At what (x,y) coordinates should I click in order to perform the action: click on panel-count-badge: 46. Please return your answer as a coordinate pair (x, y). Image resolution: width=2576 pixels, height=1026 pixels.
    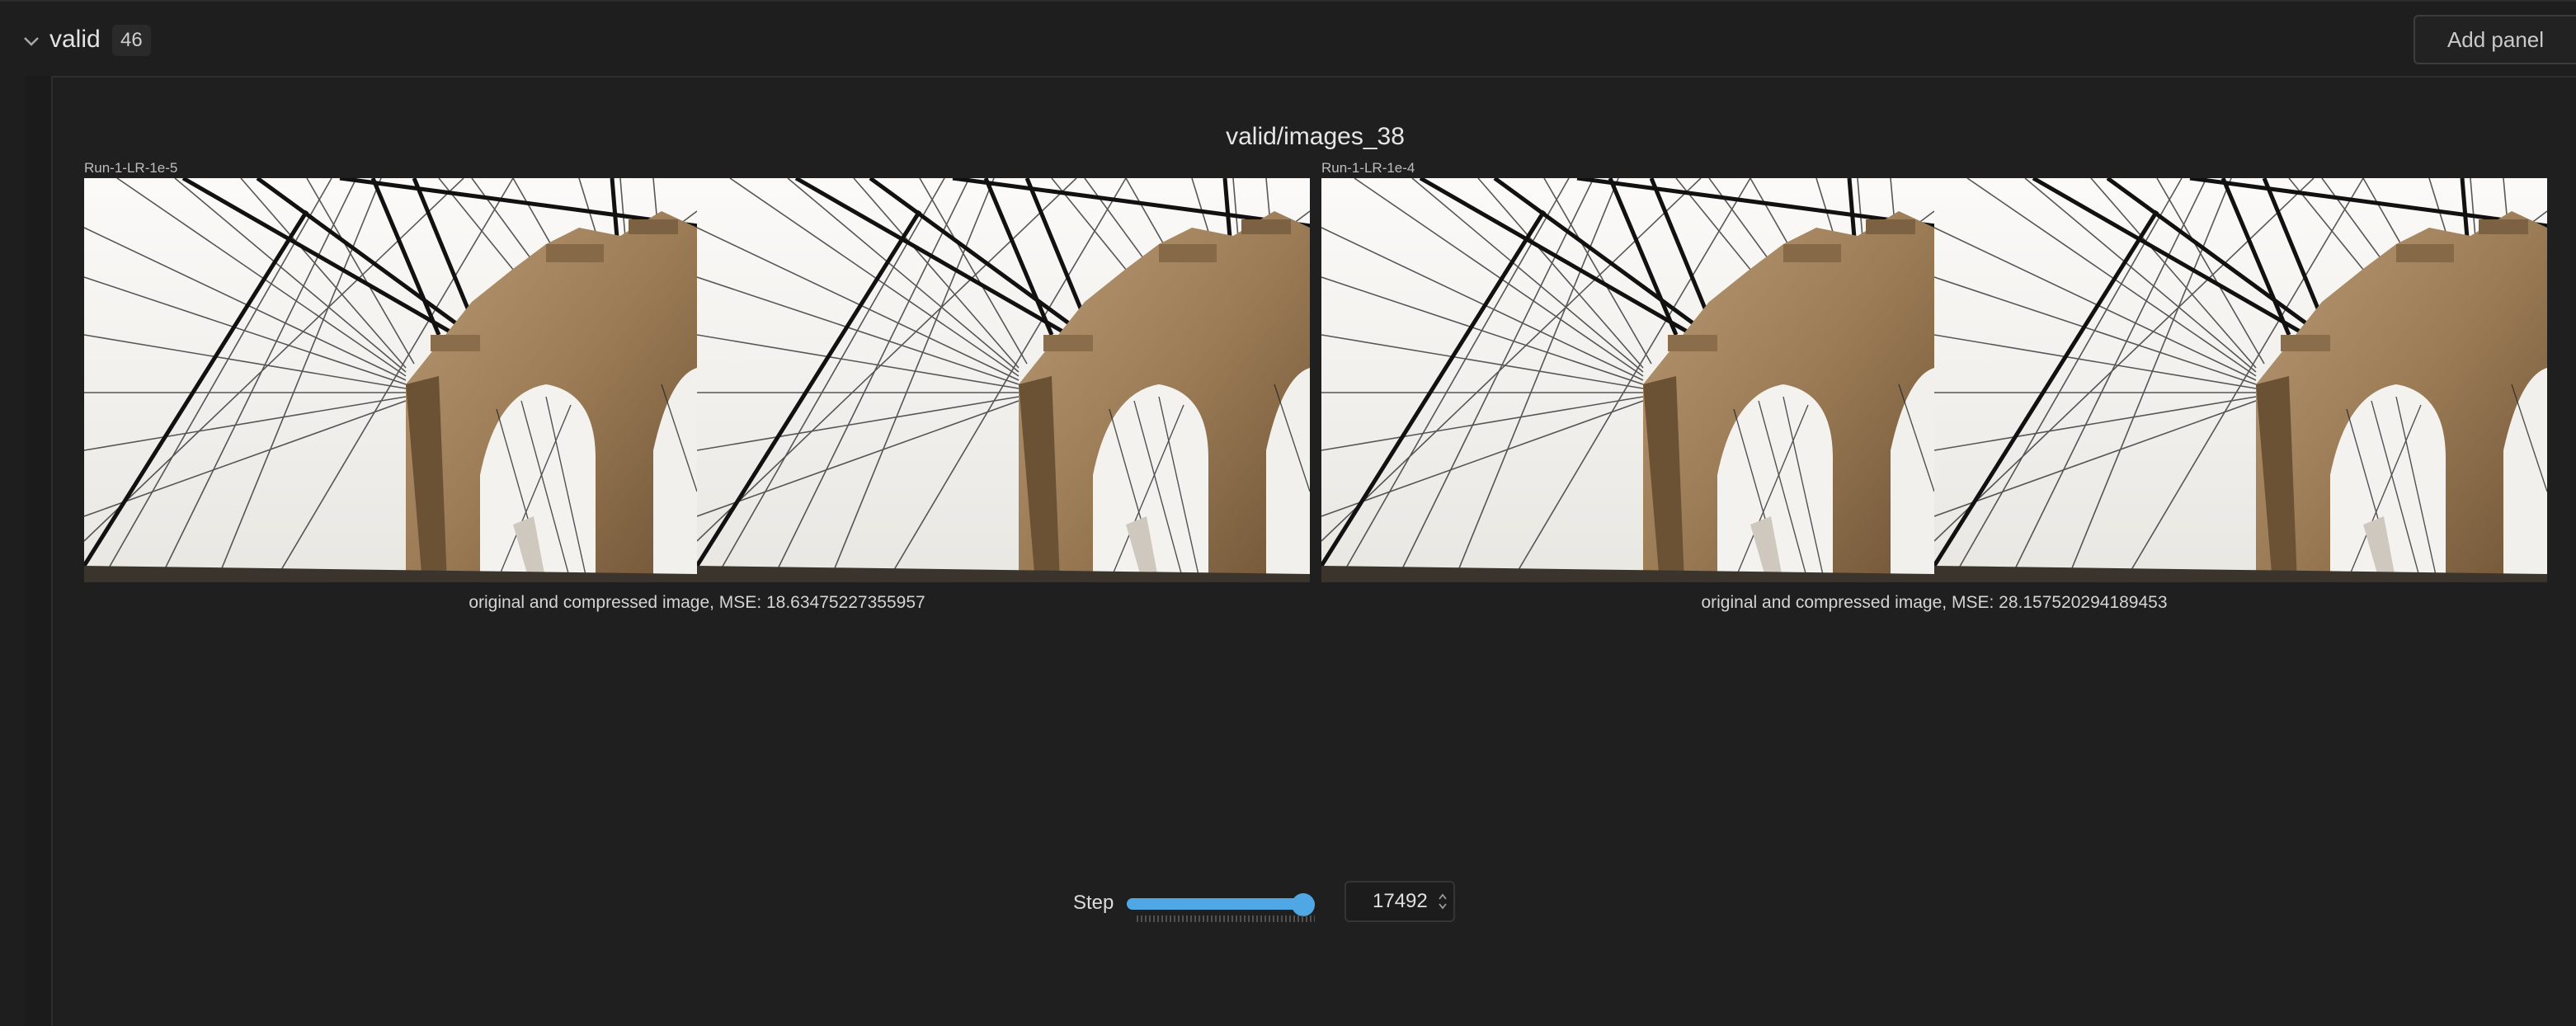
    Looking at the image, I should click on (131, 40).